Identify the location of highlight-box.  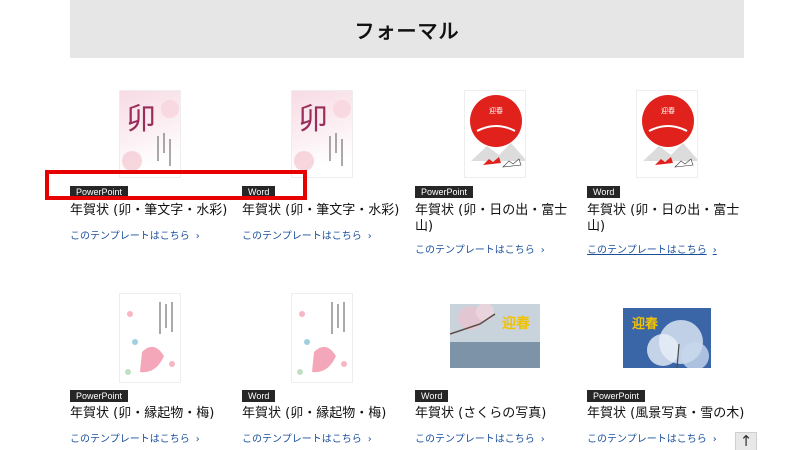
(176, 185).